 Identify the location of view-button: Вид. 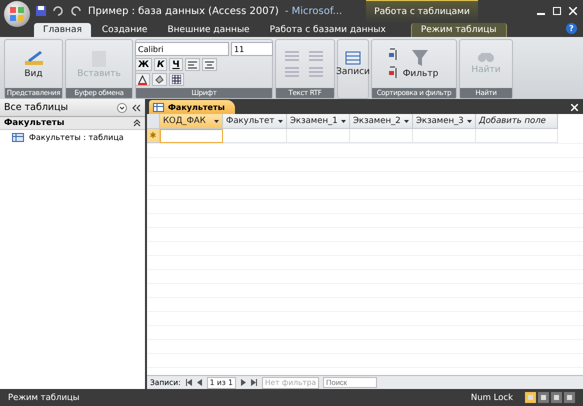
(33, 64).